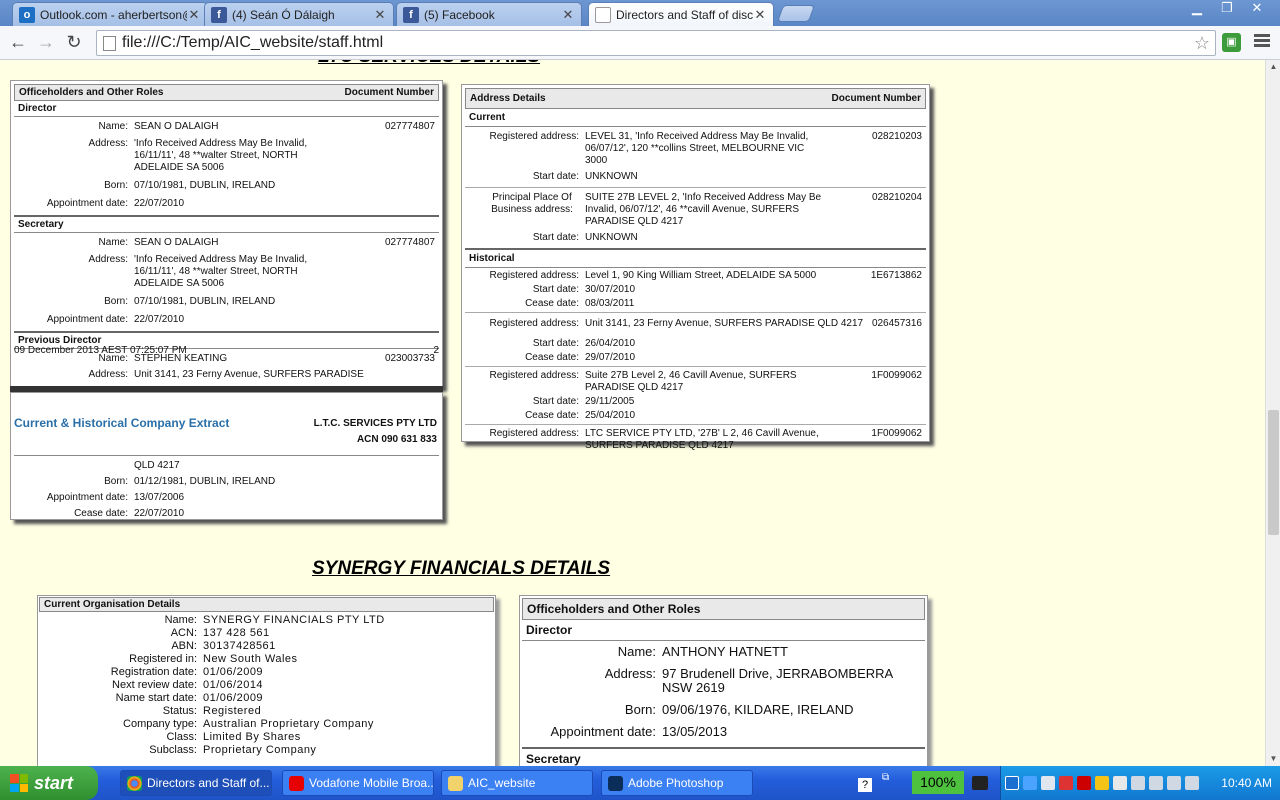 The image size is (1280, 800). Describe the element at coordinates (190, 301) in the screenshot. I see `secretary-born-row: Born: 07/10/1981, DUBLIN, IRELAND` at that location.